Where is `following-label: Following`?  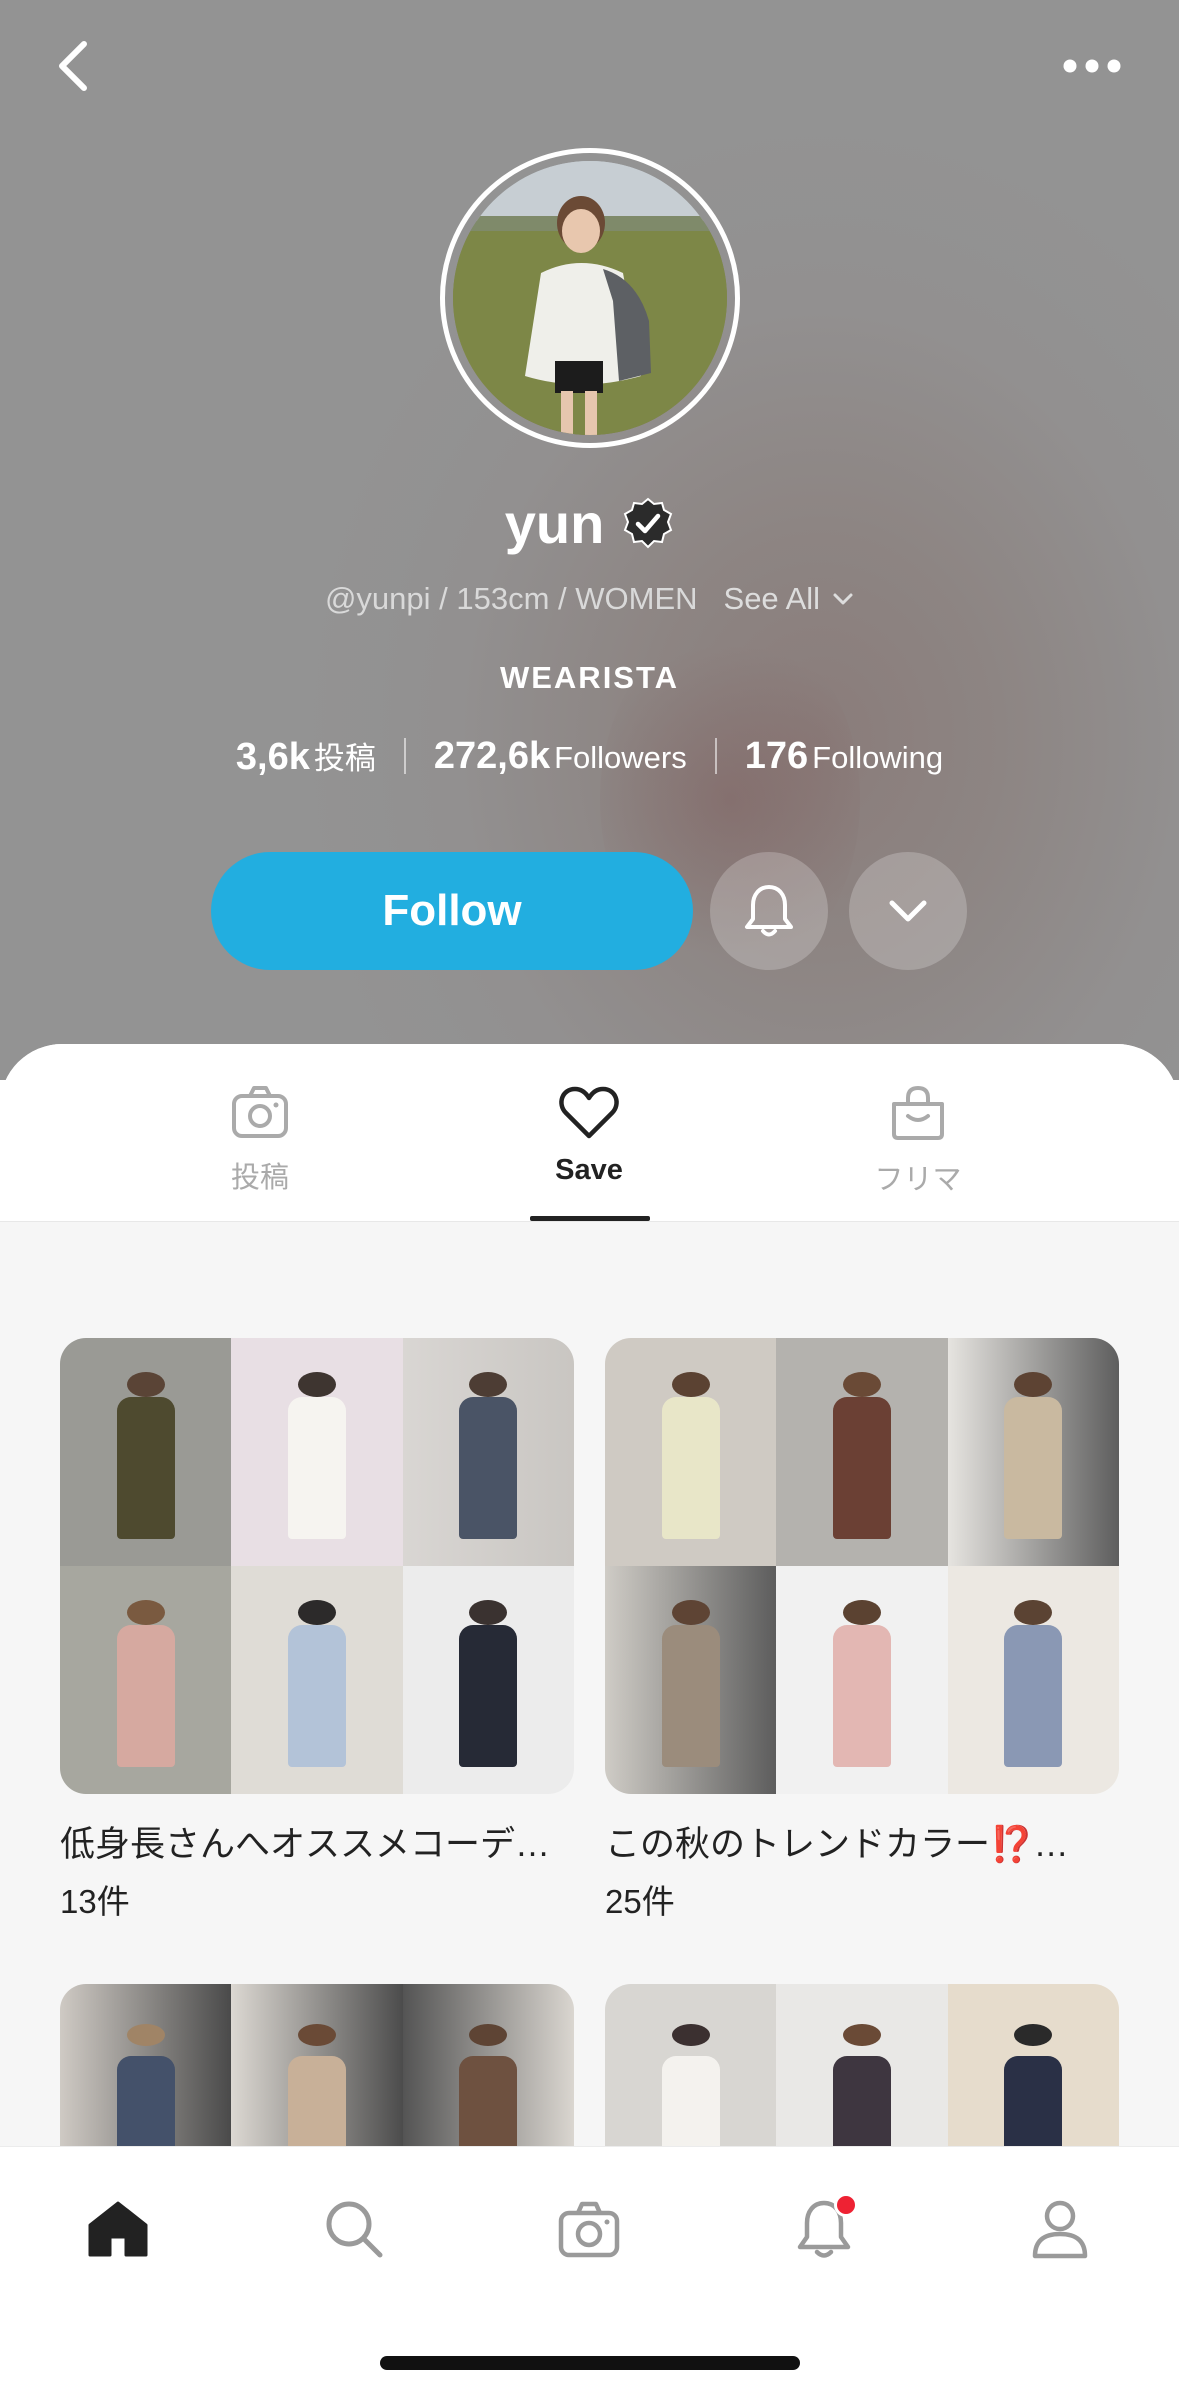 following-label: Following is located at coordinates (878, 757).